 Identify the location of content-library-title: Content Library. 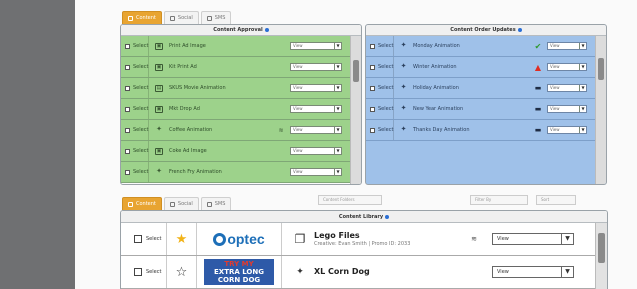
(364, 217).